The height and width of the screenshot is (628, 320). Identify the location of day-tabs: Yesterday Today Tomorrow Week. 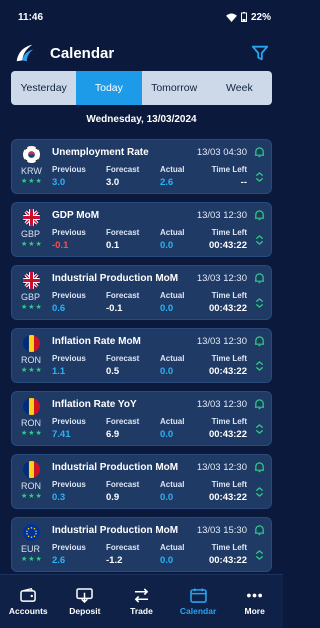
(141, 88).